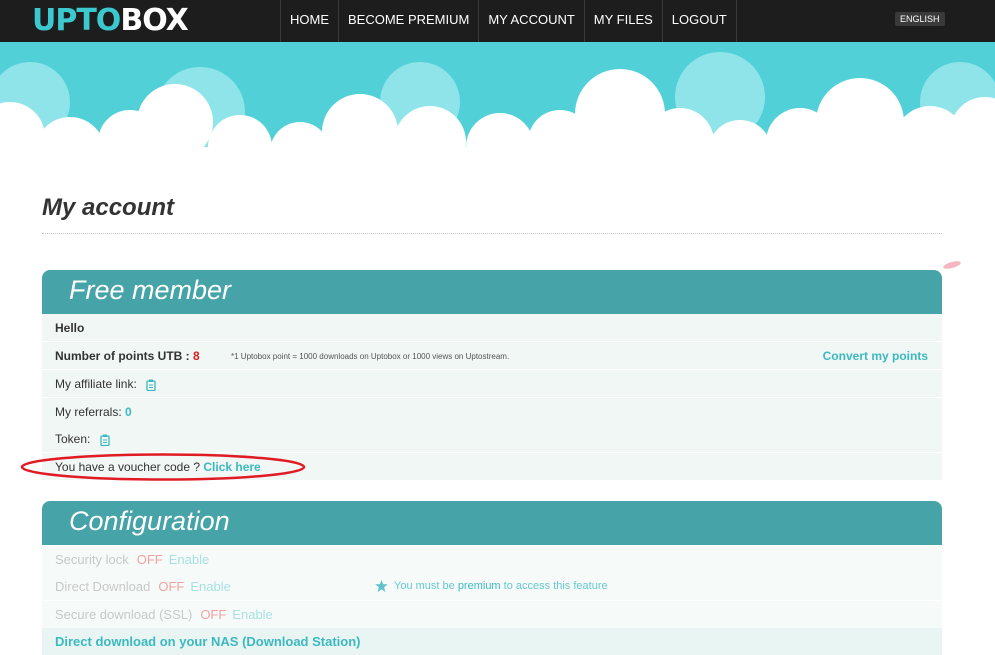 This screenshot has height=655, width=995. I want to click on direct-download-group: Direct Download OFF Enable, so click(143, 586).